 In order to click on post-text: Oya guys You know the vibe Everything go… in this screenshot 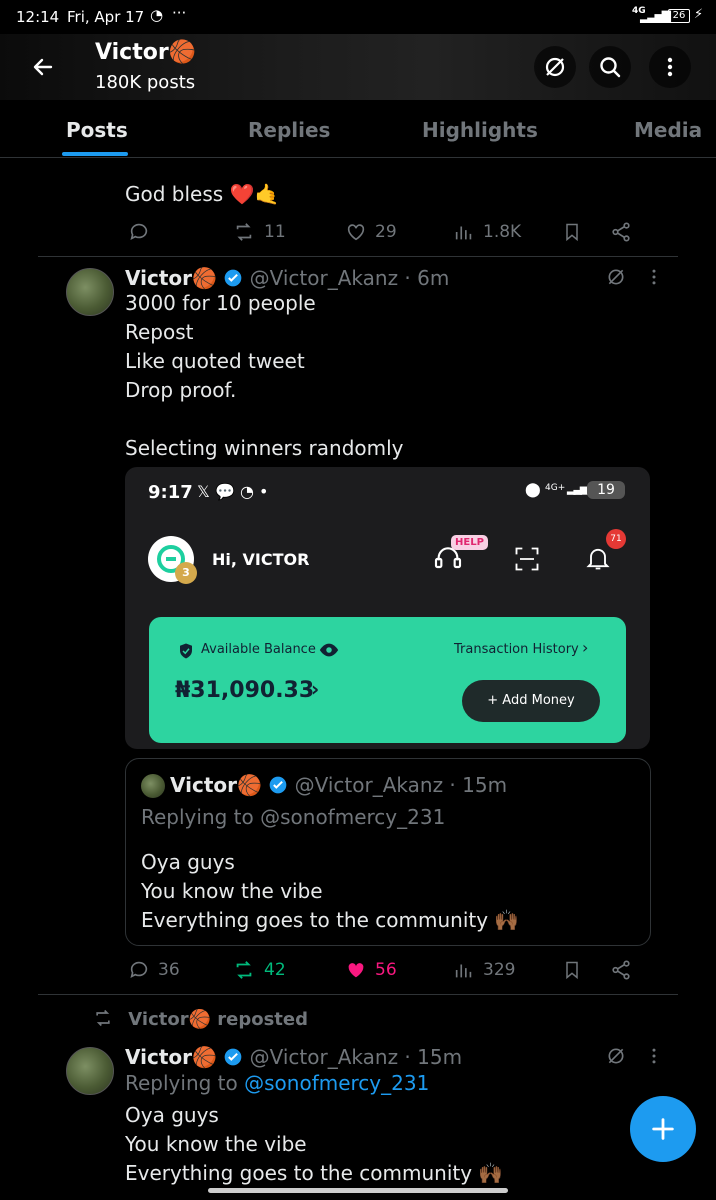, I will do `click(314, 1144)`.